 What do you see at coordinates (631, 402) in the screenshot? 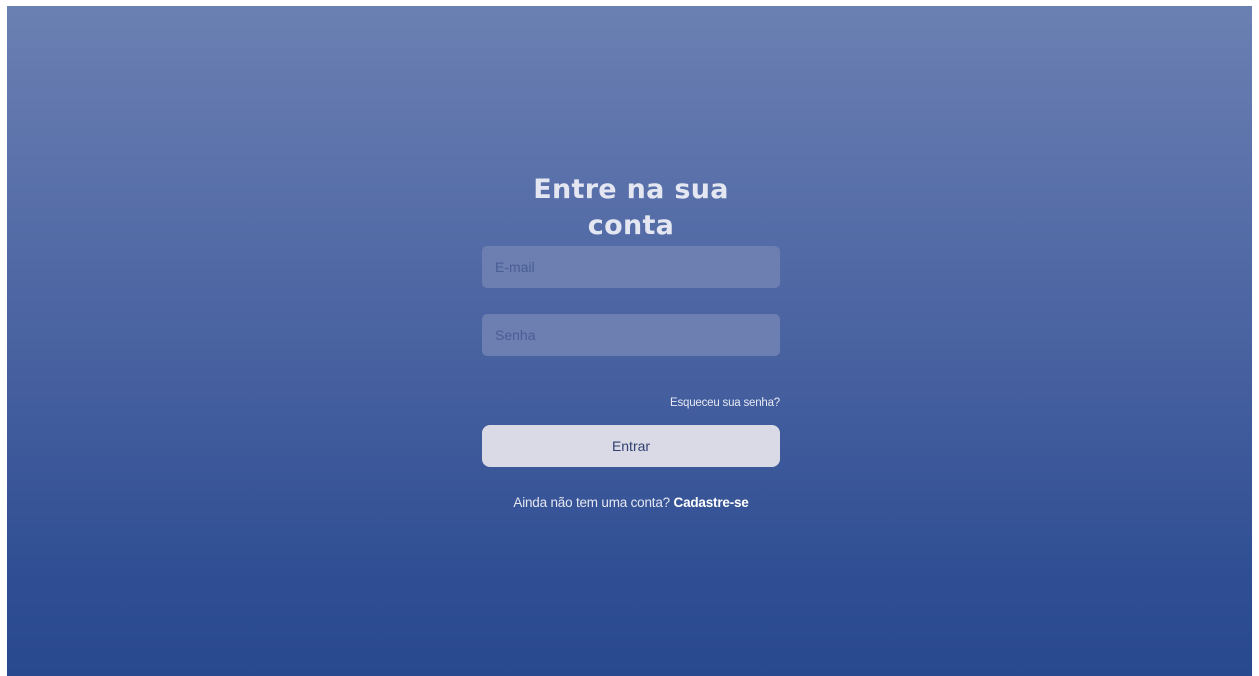
I see `forgot-password-row: Esqueceu sua senha?` at bounding box center [631, 402].